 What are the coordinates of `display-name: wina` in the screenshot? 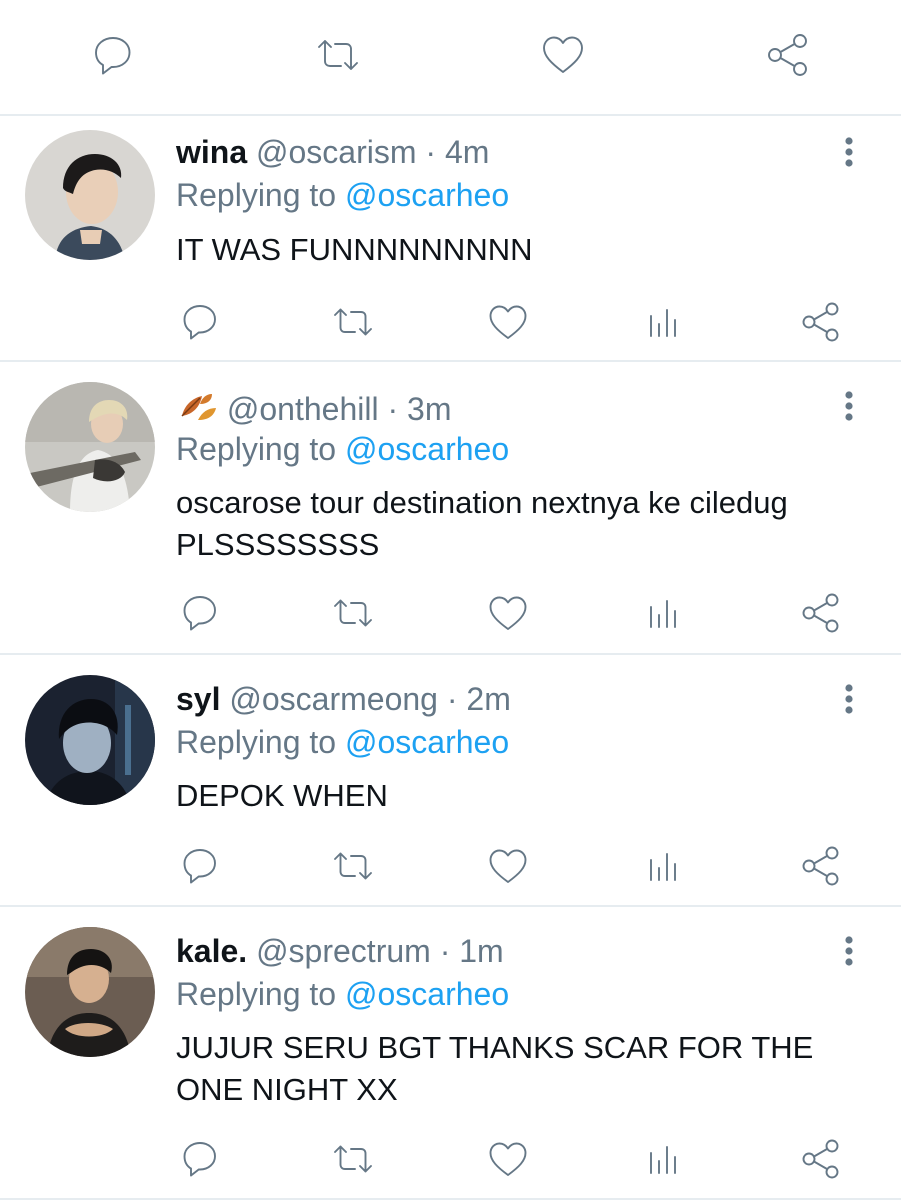 It's located at (211, 152).